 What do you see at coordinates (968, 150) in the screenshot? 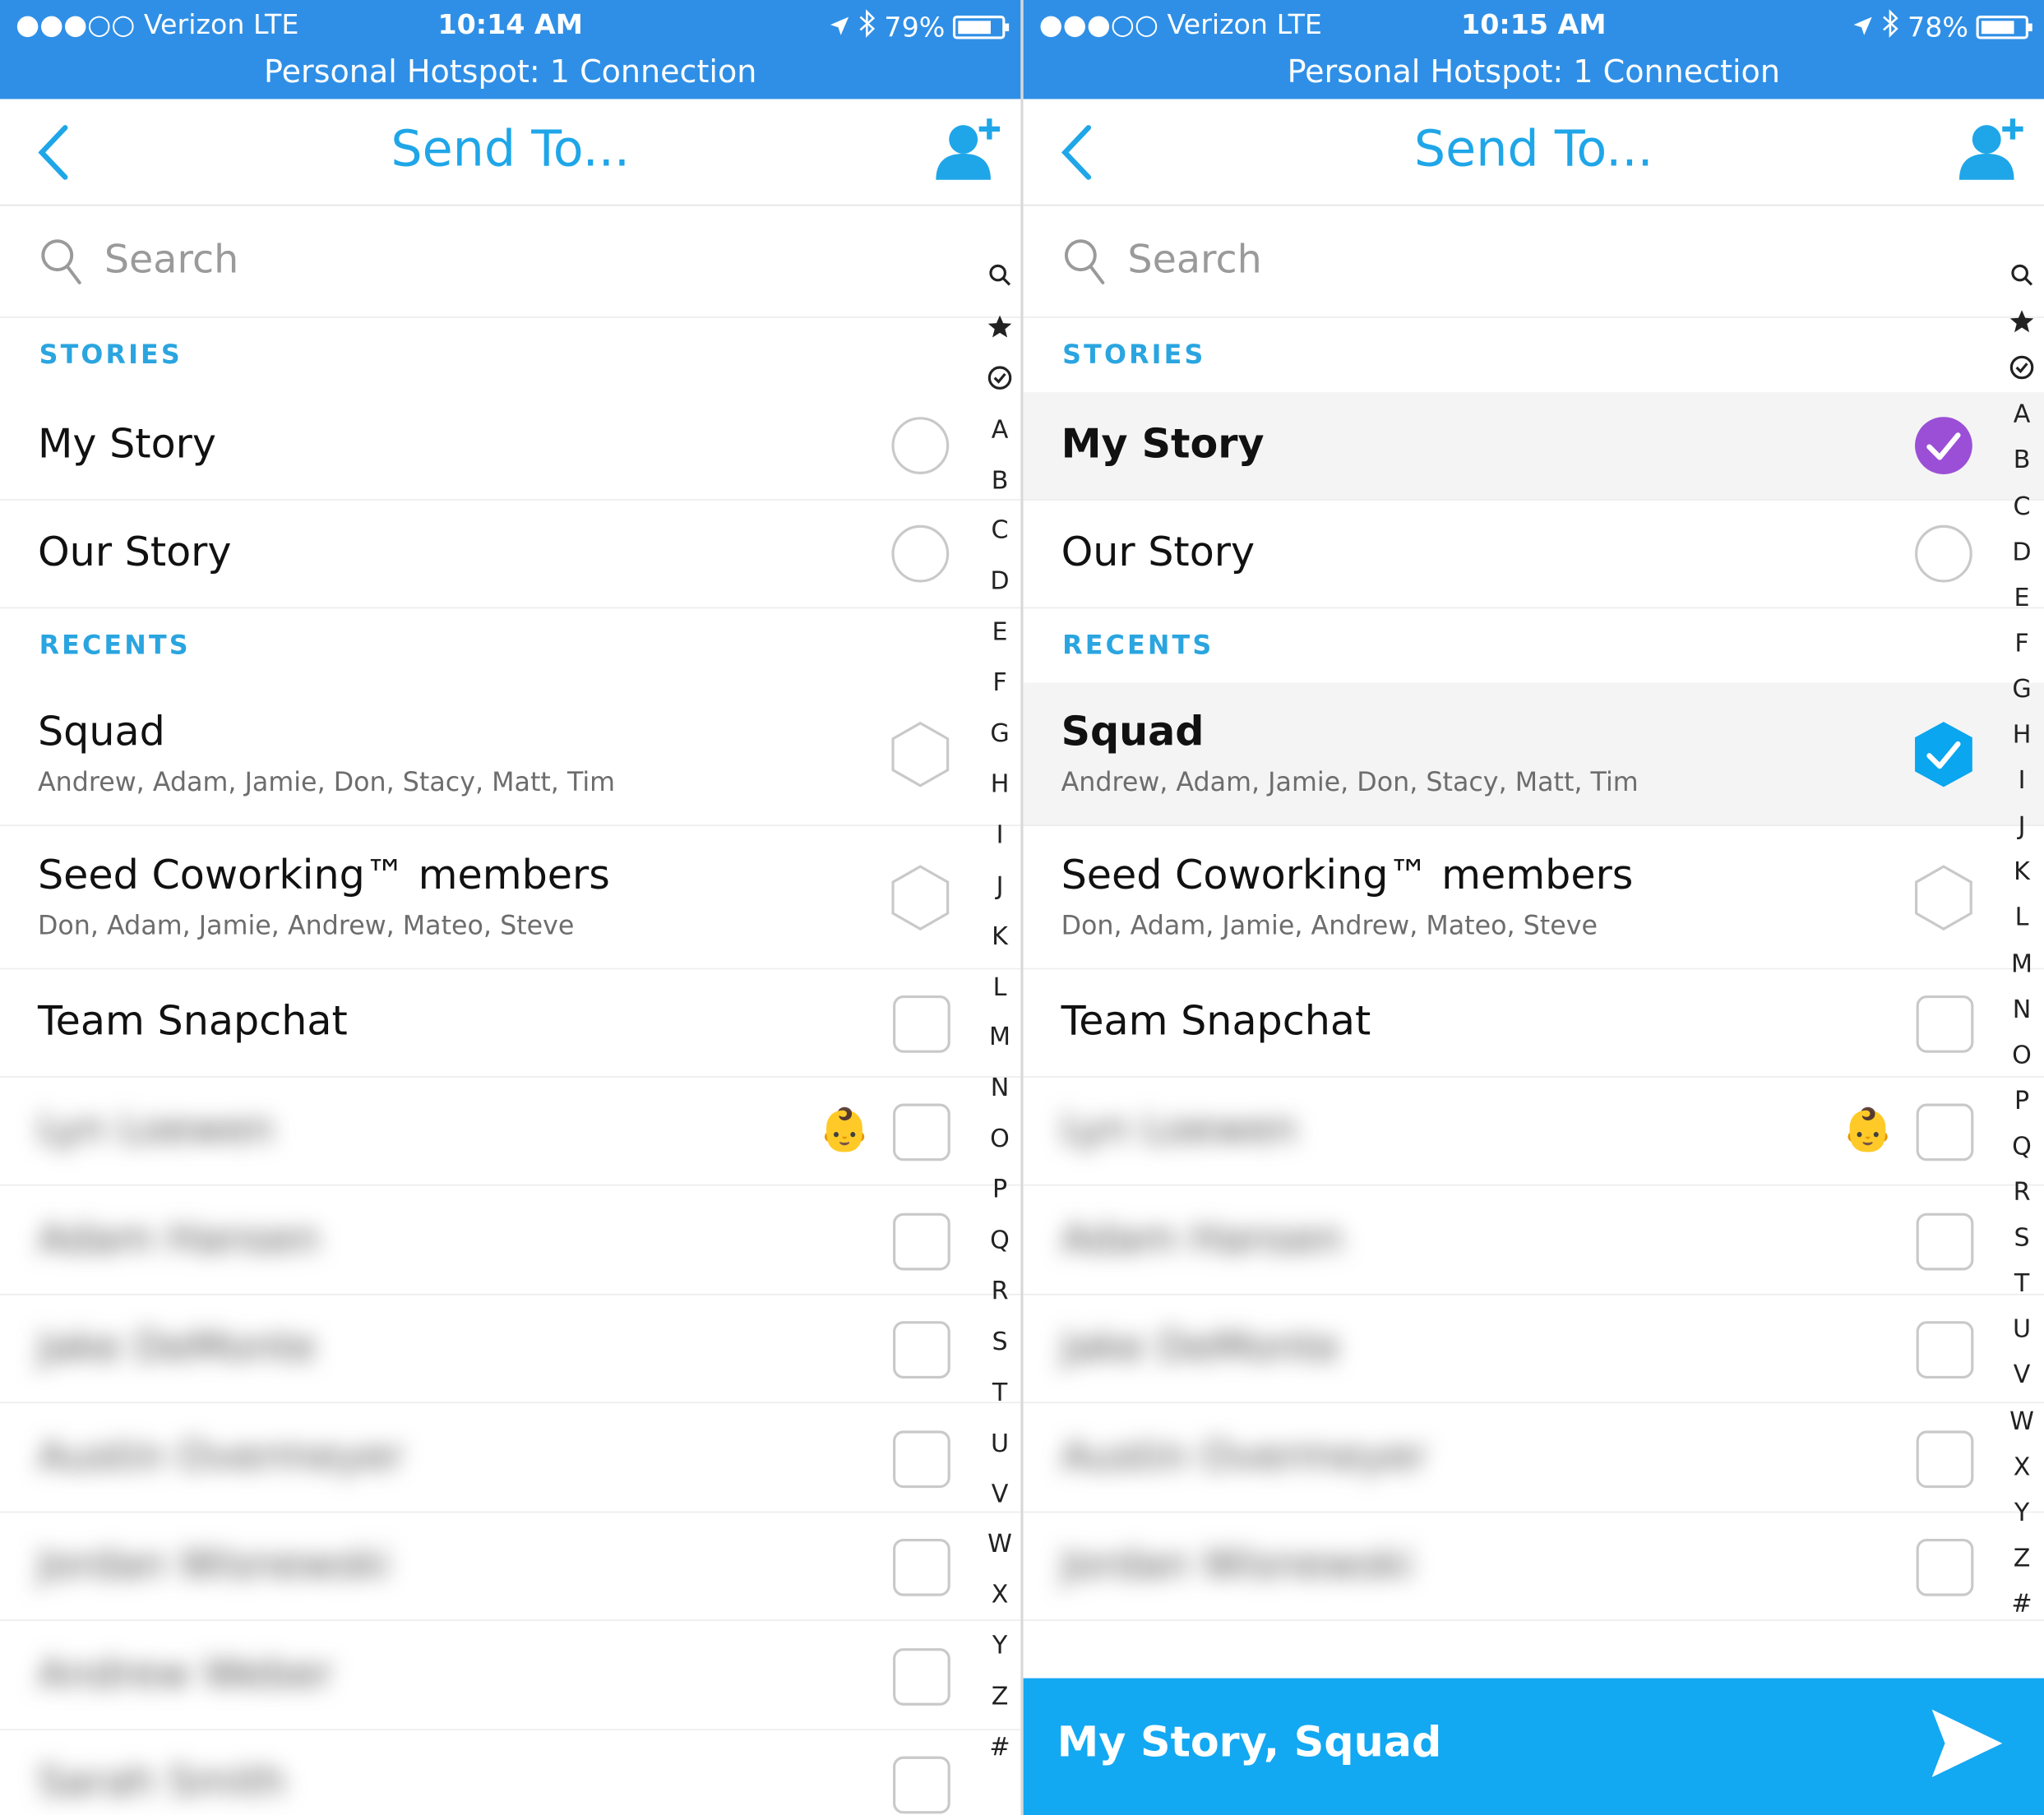
I see `add-friend-icon` at bounding box center [968, 150].